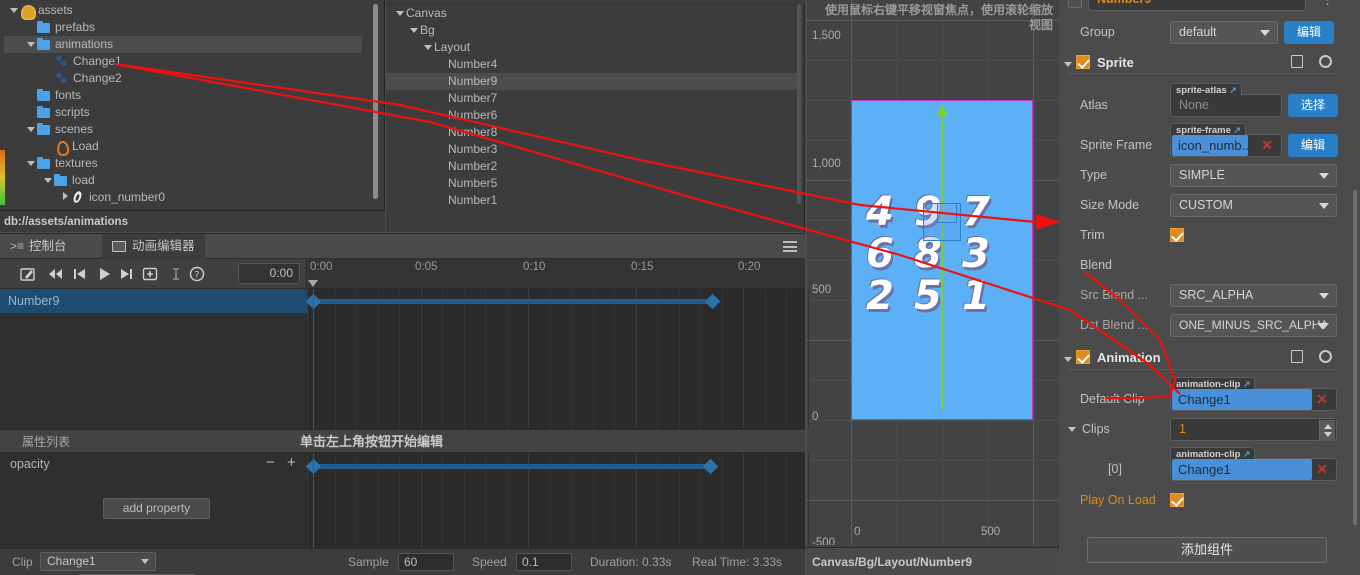 The width and height of the screenshot is (1360, 575). I want to click on edit-icon, so click(28, 274).